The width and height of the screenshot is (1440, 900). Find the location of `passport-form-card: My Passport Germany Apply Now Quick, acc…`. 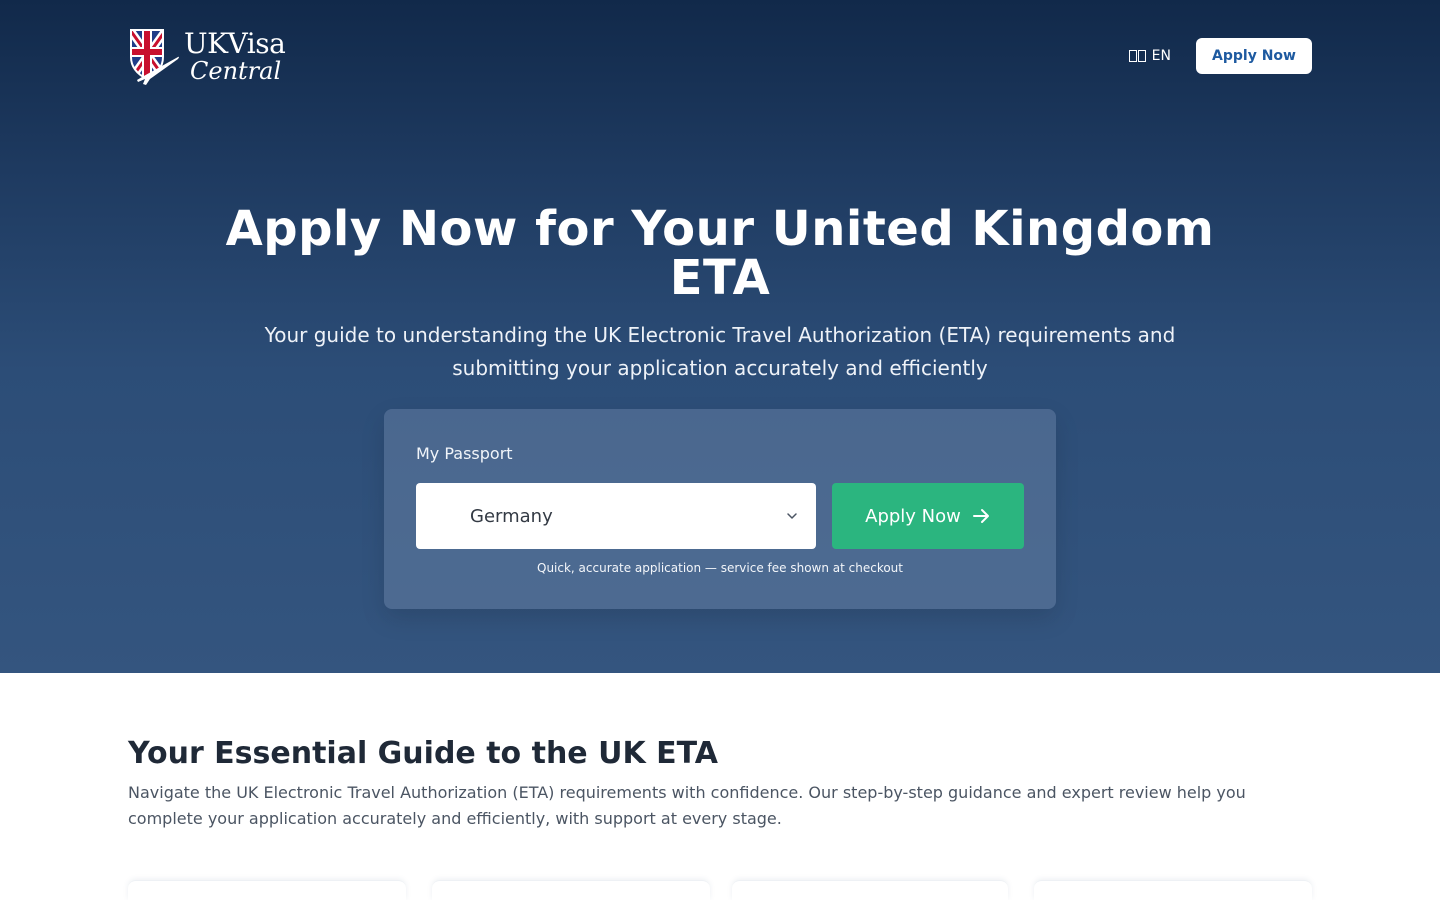

passport-form-card: My Passport Germany Apply Now Quick, acc… is located at coordinates (720, 509).